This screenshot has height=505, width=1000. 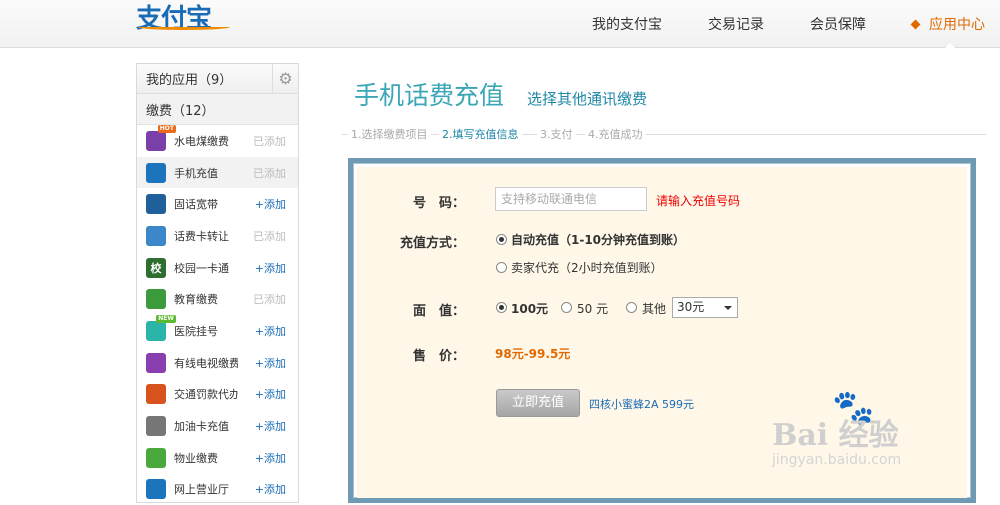 What do you see at coordinates (641, 404) in the screenshot?
I see `promo-link: 四核小蜜蜂2A 599元` at bounding box center [641, 404].